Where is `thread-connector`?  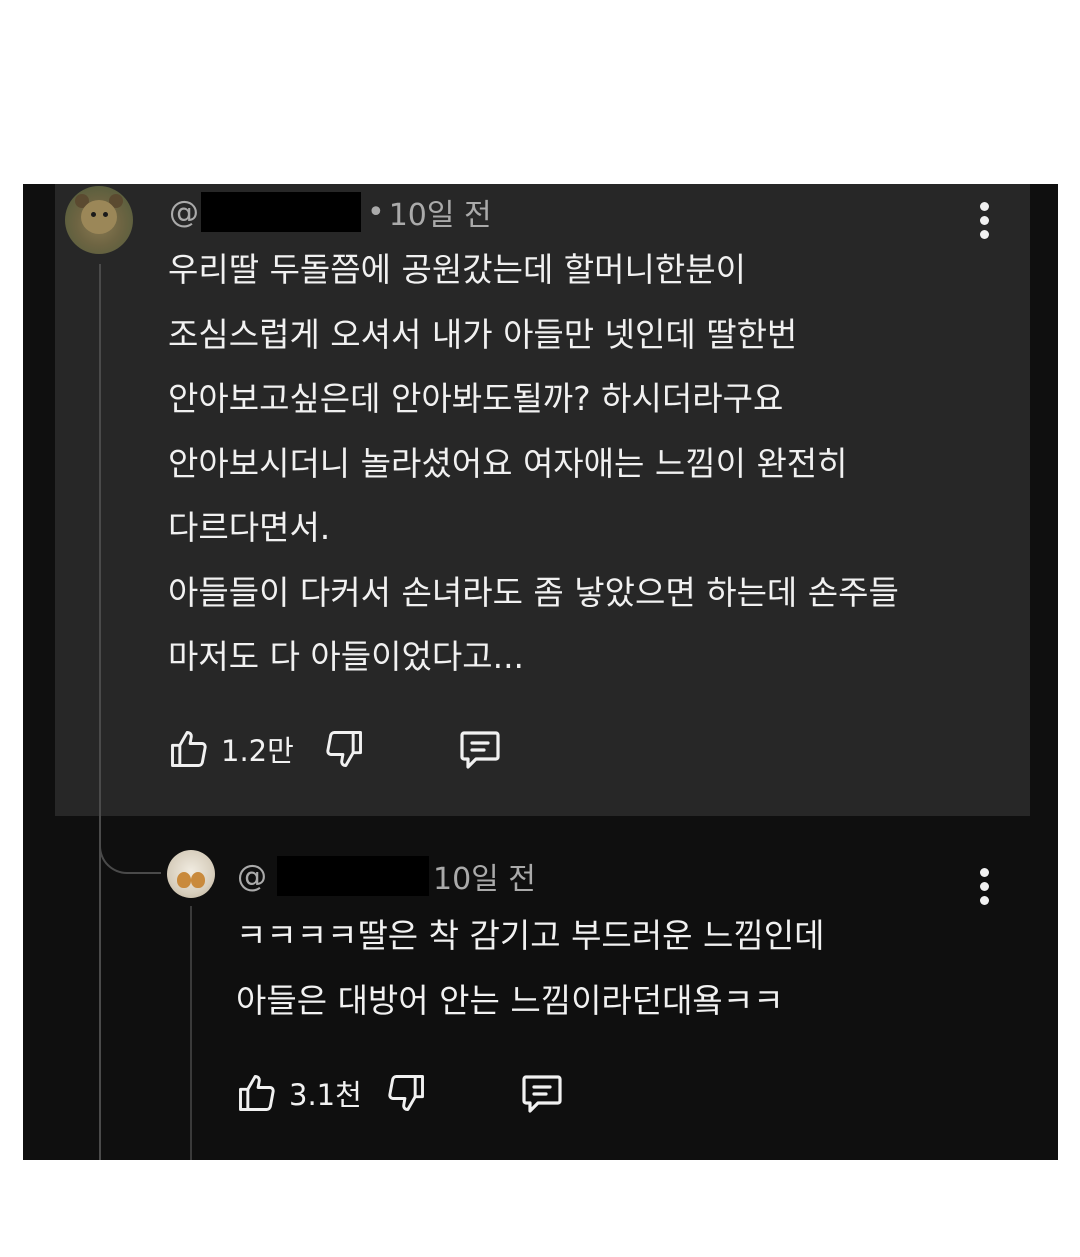
thread-connector is located at coordinates (130, 845).